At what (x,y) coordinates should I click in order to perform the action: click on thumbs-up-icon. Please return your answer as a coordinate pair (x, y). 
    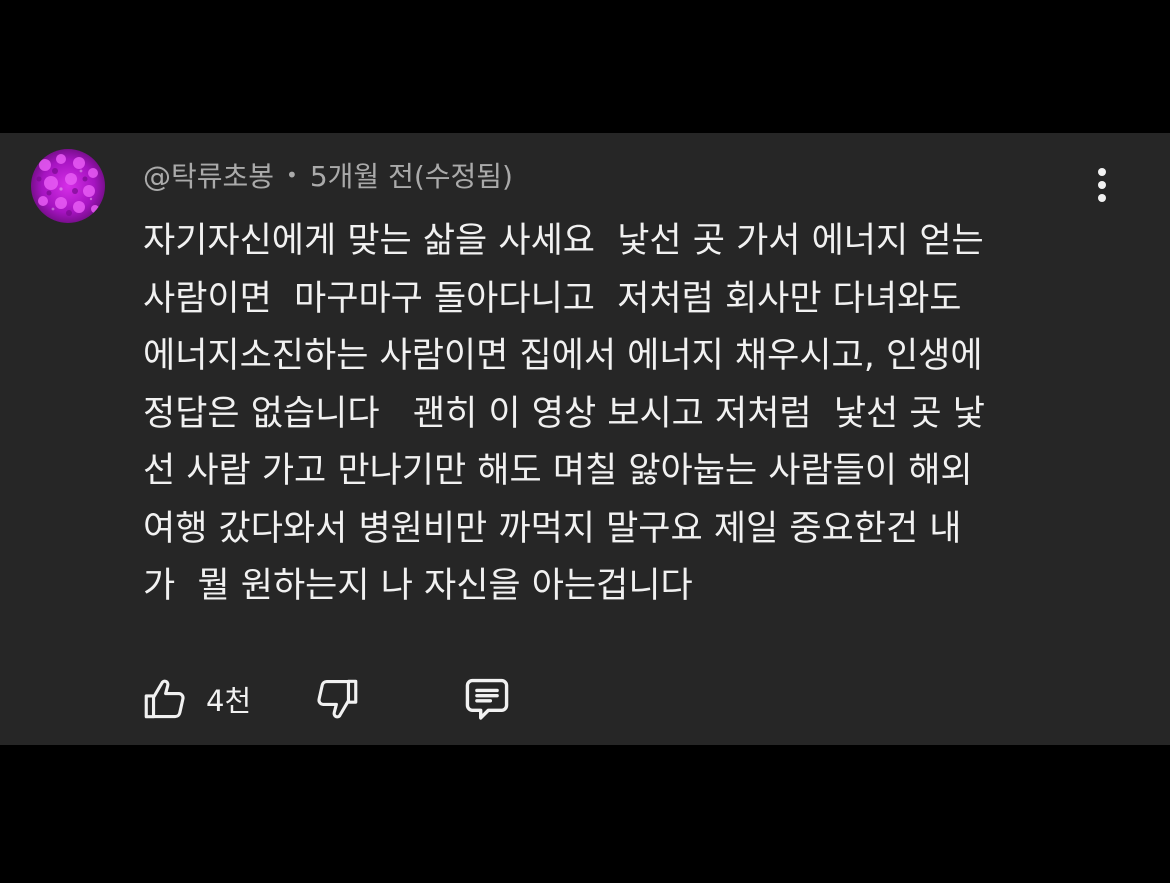
    Looking at the image, I should click on (164, 699).